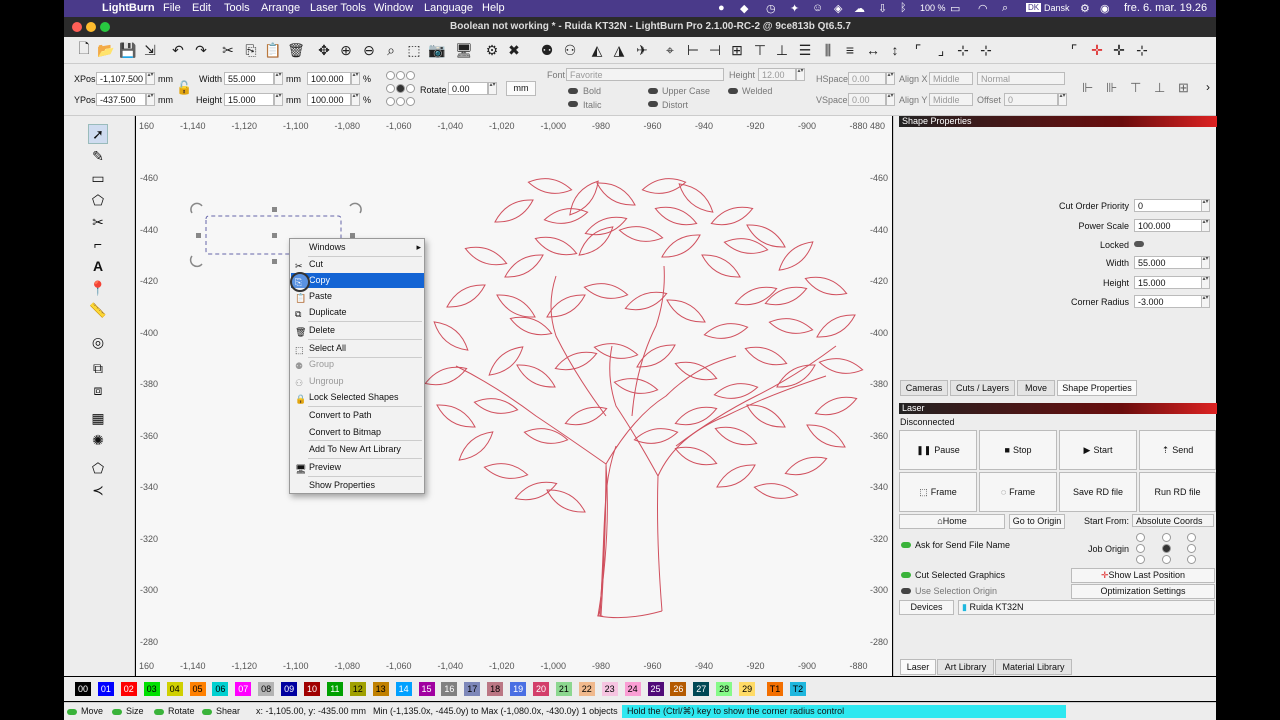 This screenshot has height=720, width=1280. What do you see at coordinates (357, 415) in the screenshot?
I see `context-item-convert-path: Convert to Path` at bounding box center [357, 415].